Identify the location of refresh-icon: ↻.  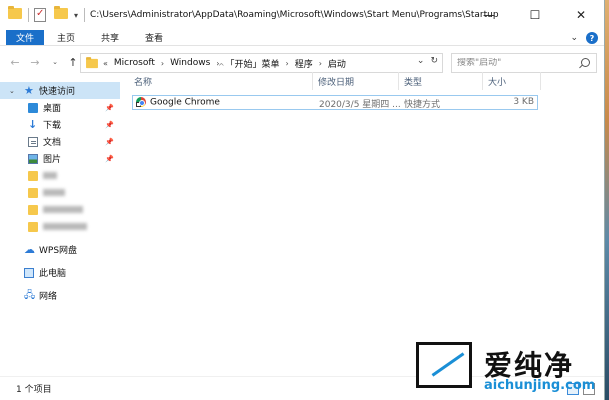
(434, 61).